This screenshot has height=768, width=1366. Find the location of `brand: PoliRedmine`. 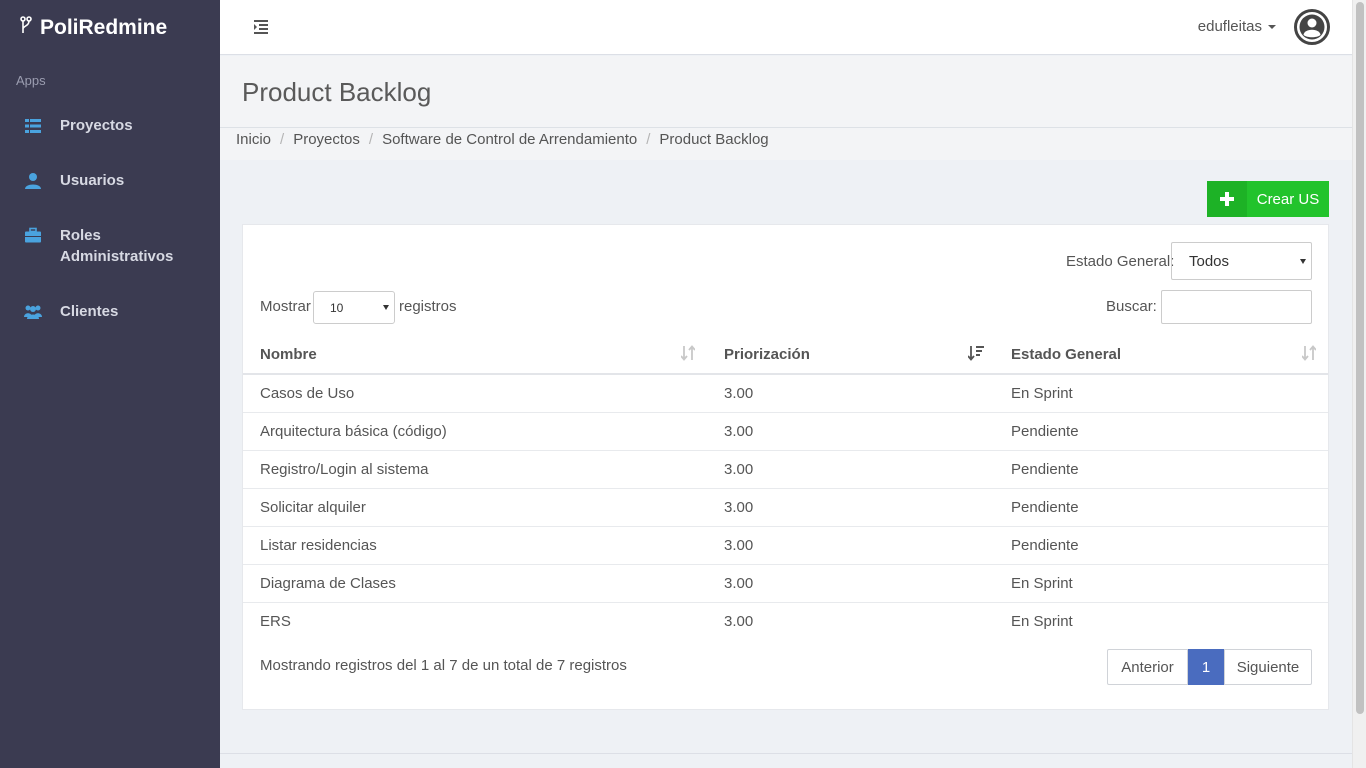

brand: PoliRedmine is located at coordinates (110, 27).